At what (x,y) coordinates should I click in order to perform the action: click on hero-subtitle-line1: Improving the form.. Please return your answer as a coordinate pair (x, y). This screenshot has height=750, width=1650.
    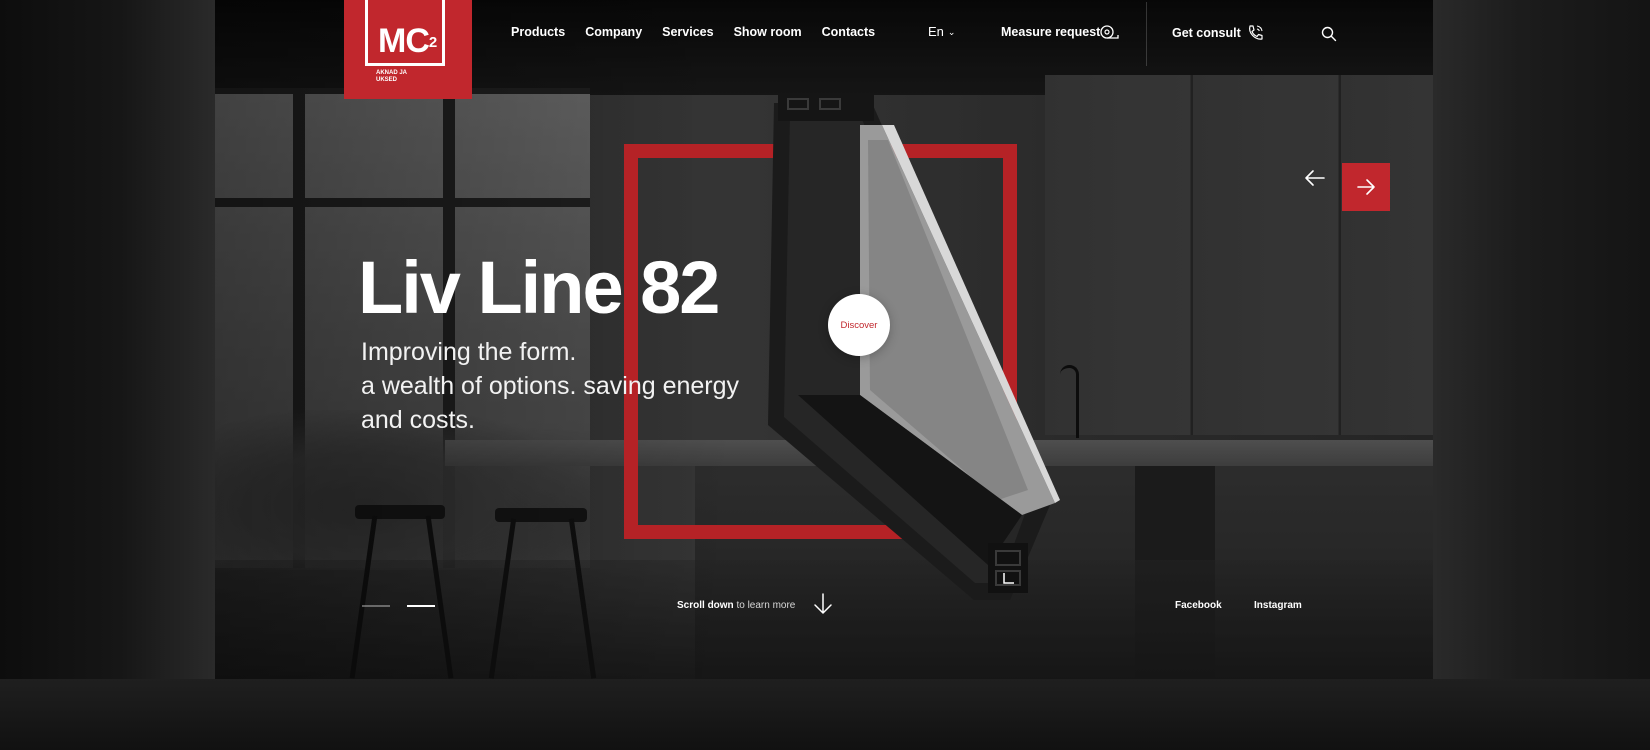
    Looking at the image, I should click on (469, 352).